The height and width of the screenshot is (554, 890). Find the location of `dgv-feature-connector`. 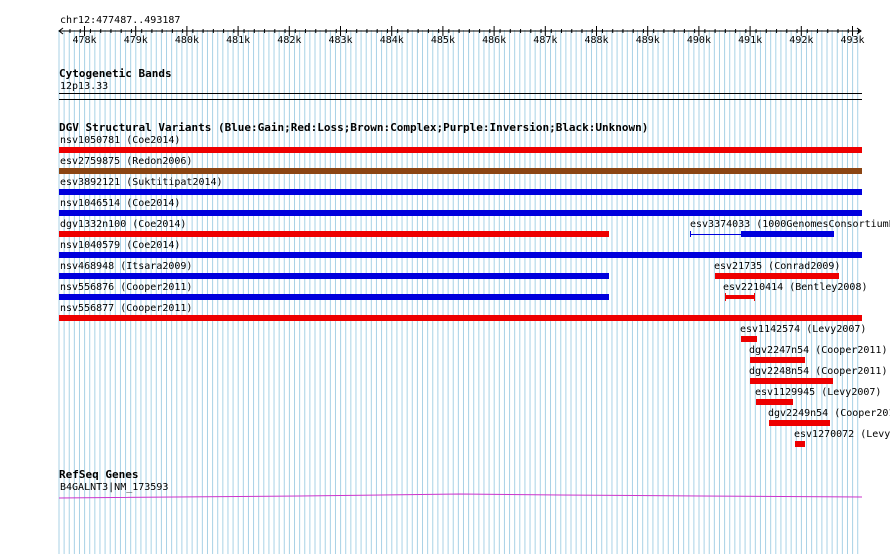

dgv-feature-connector is located at coordinates (715, 234).